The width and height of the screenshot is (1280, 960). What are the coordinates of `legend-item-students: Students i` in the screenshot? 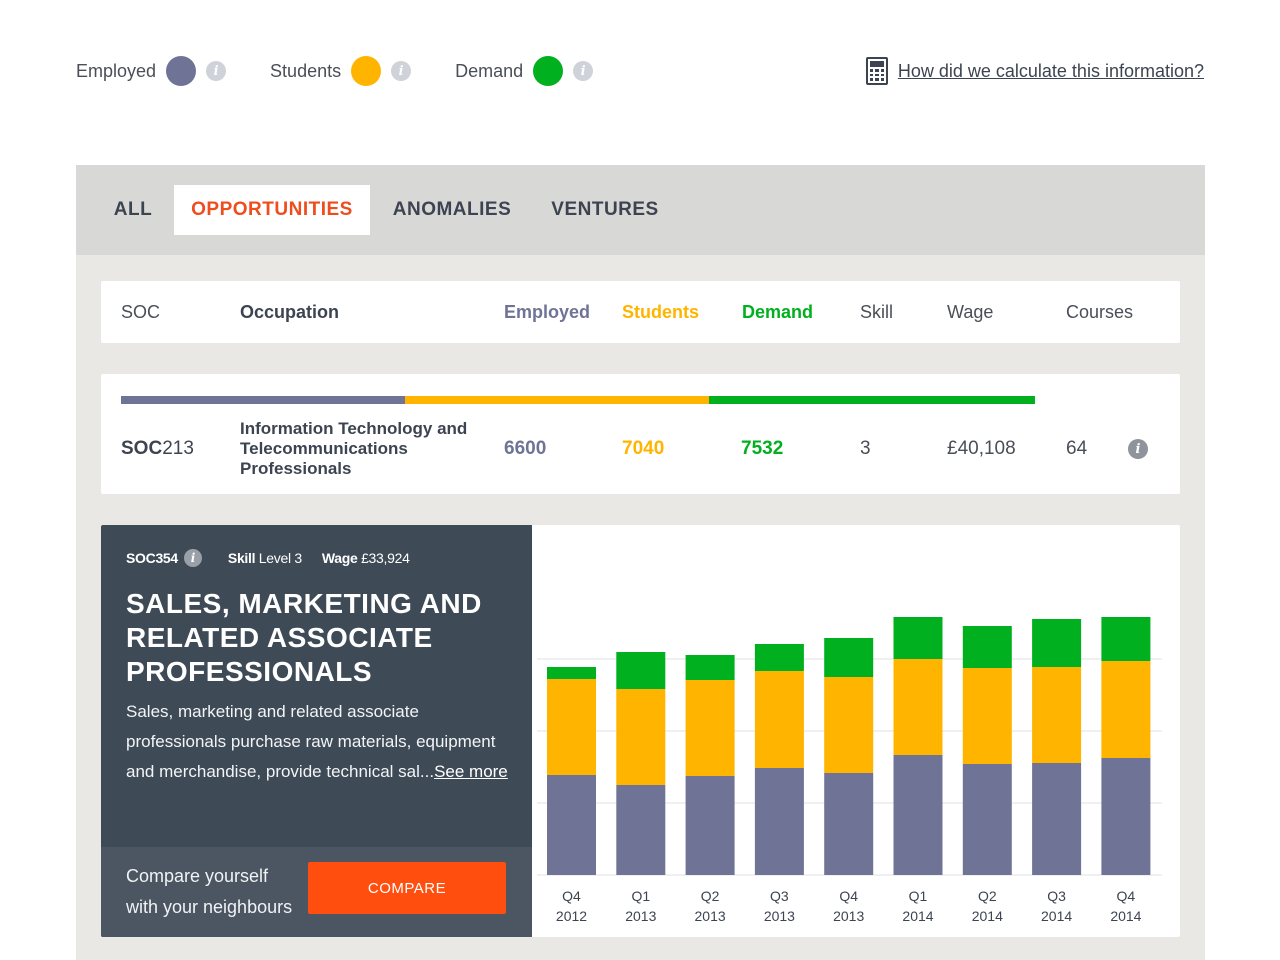 It's located at (341, 71).